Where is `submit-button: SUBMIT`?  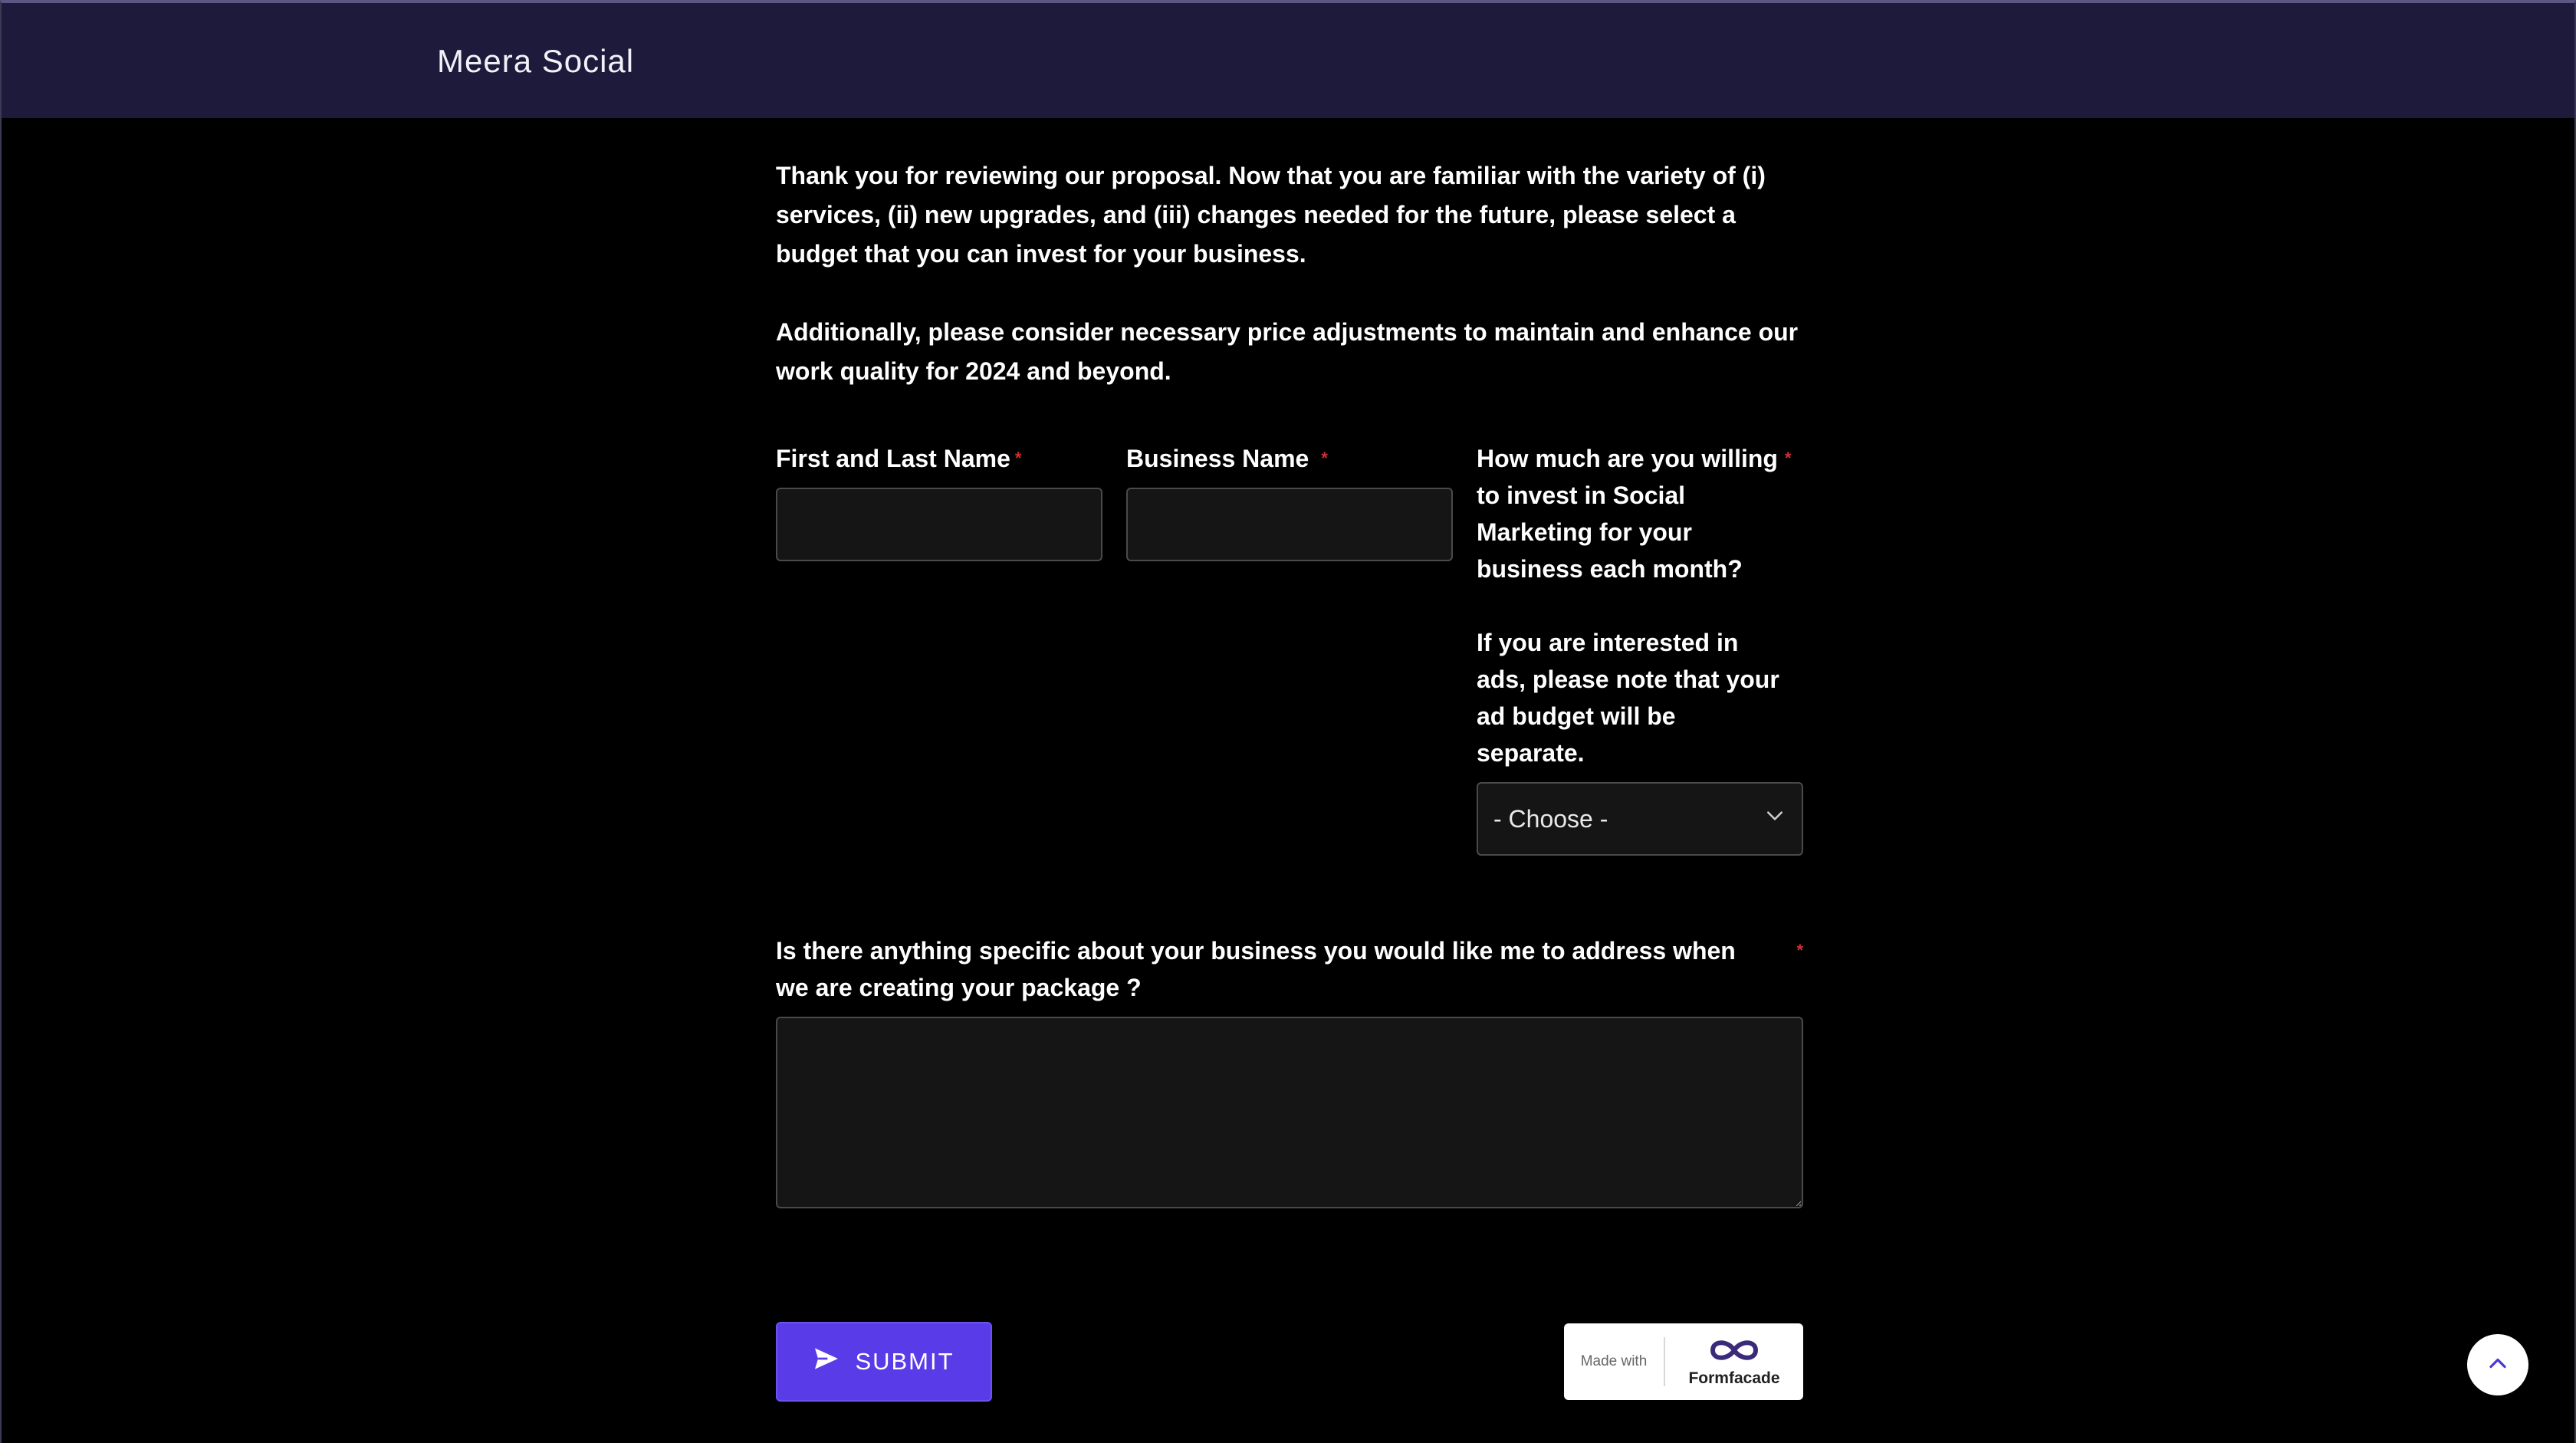
submit-button: SUBMIT is located at coordinates (884, 1362).